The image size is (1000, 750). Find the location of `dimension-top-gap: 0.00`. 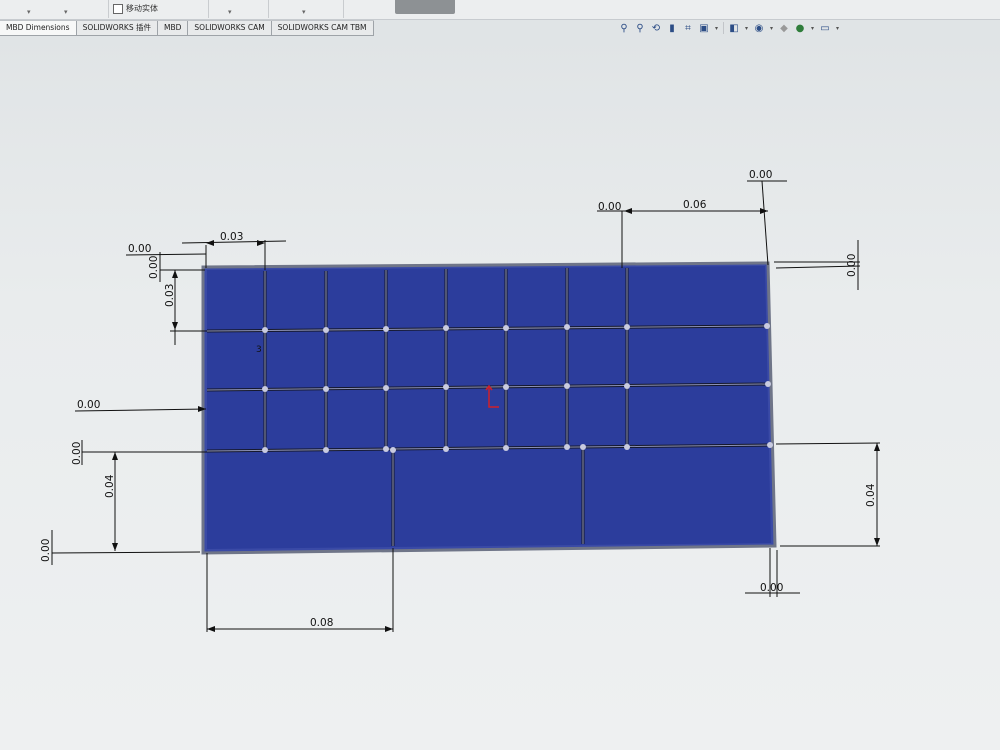

dimension-top-gap: 0.00 is located at coordinates (139, 249).